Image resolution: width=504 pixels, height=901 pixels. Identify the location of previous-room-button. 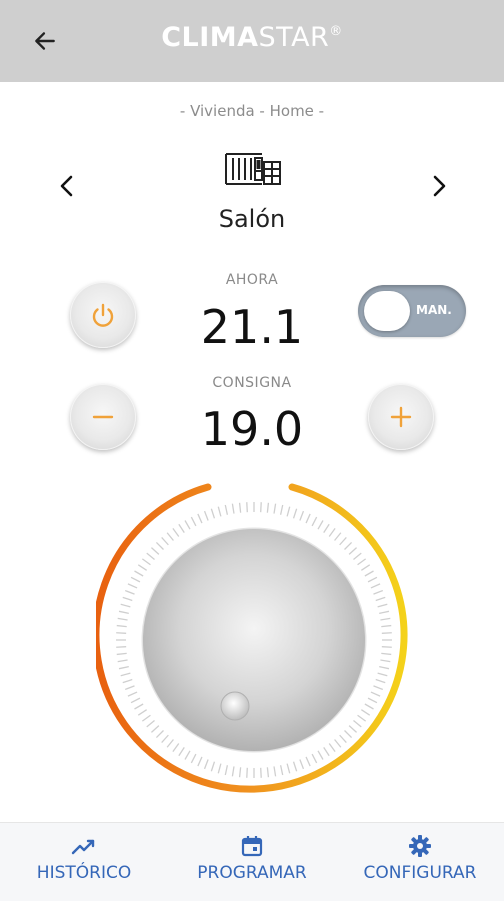
(67, 186).